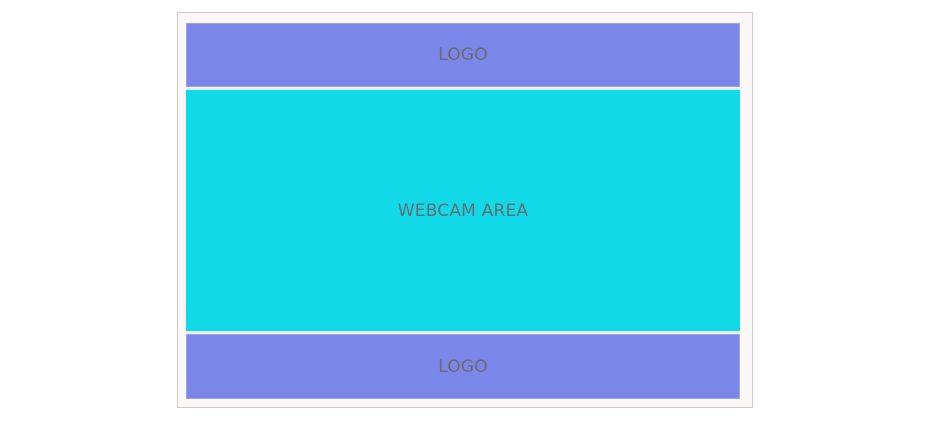  I want to click on top-logo-label: LOGO, so click(463, 55).